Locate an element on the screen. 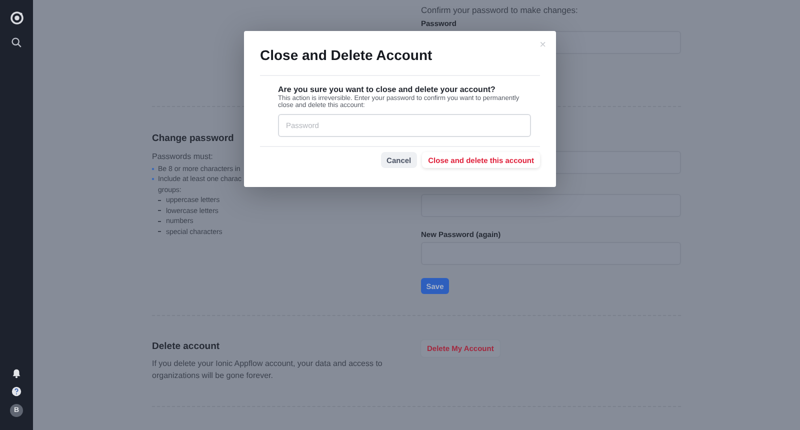 The image size is (800, 430). modal-title: Close and Delete Account is located at coordinates (400, 53).